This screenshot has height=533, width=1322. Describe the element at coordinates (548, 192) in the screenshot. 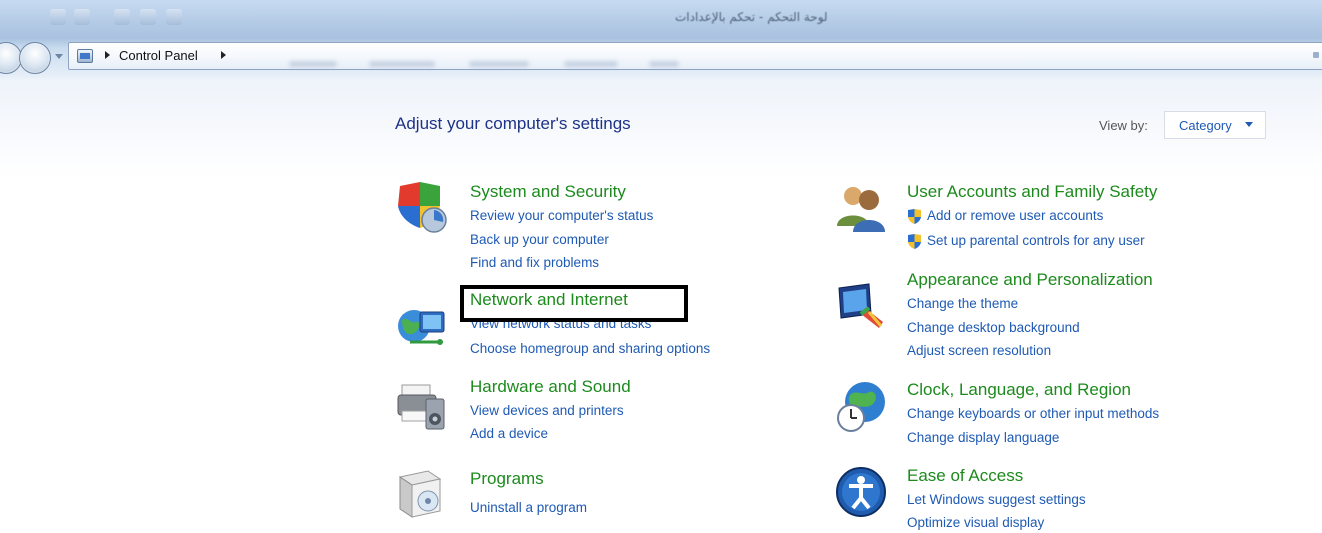

I see `category-title-system-security: System and Security` at that location.